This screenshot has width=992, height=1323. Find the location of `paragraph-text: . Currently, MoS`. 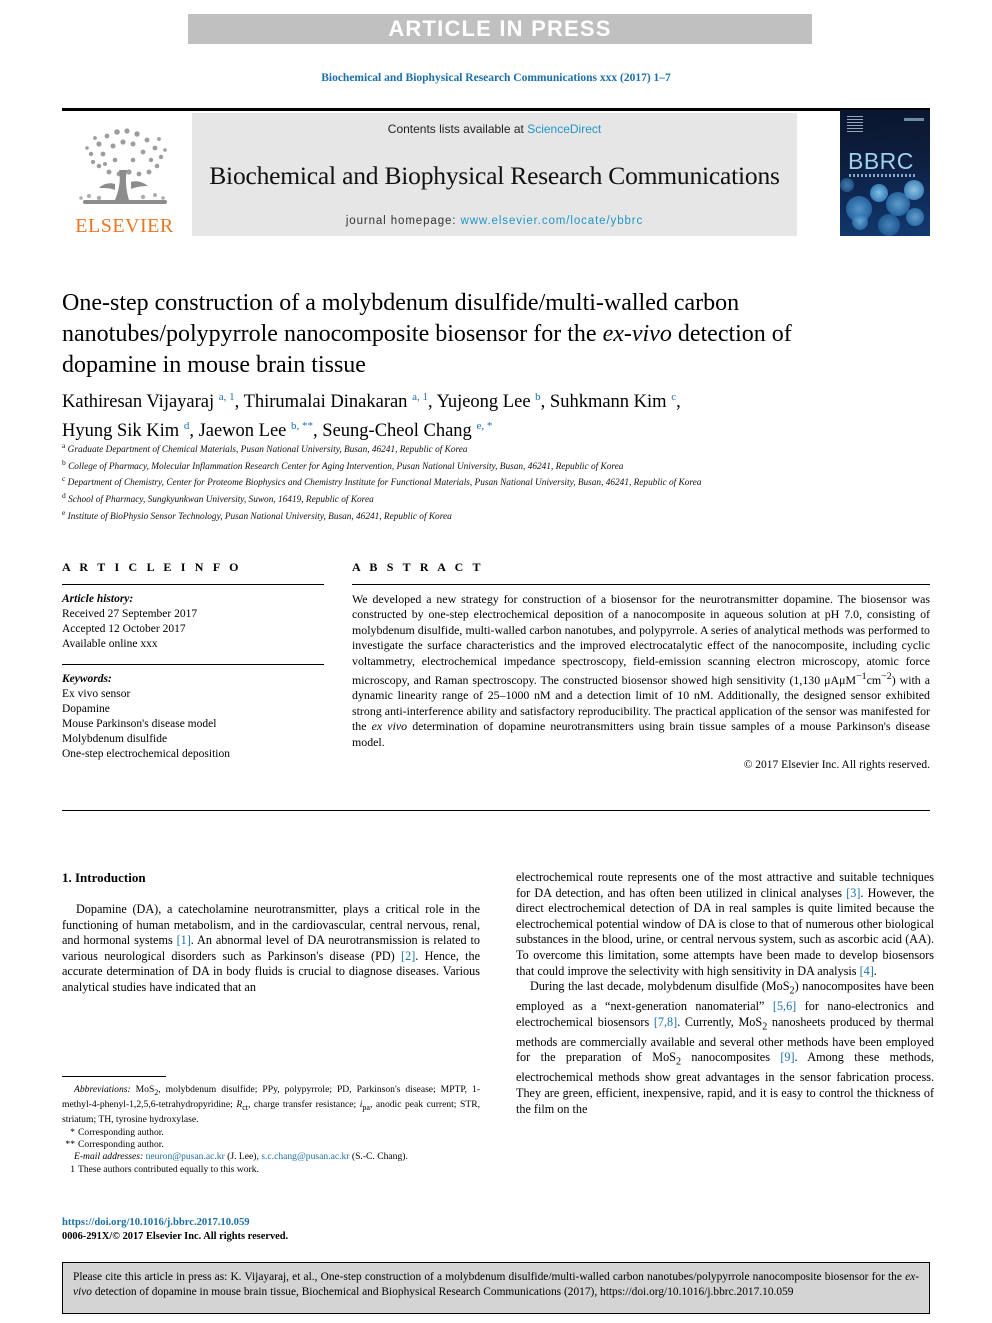

paragraph-text: . Currently, MoS is located at coordinates (720, 1021).